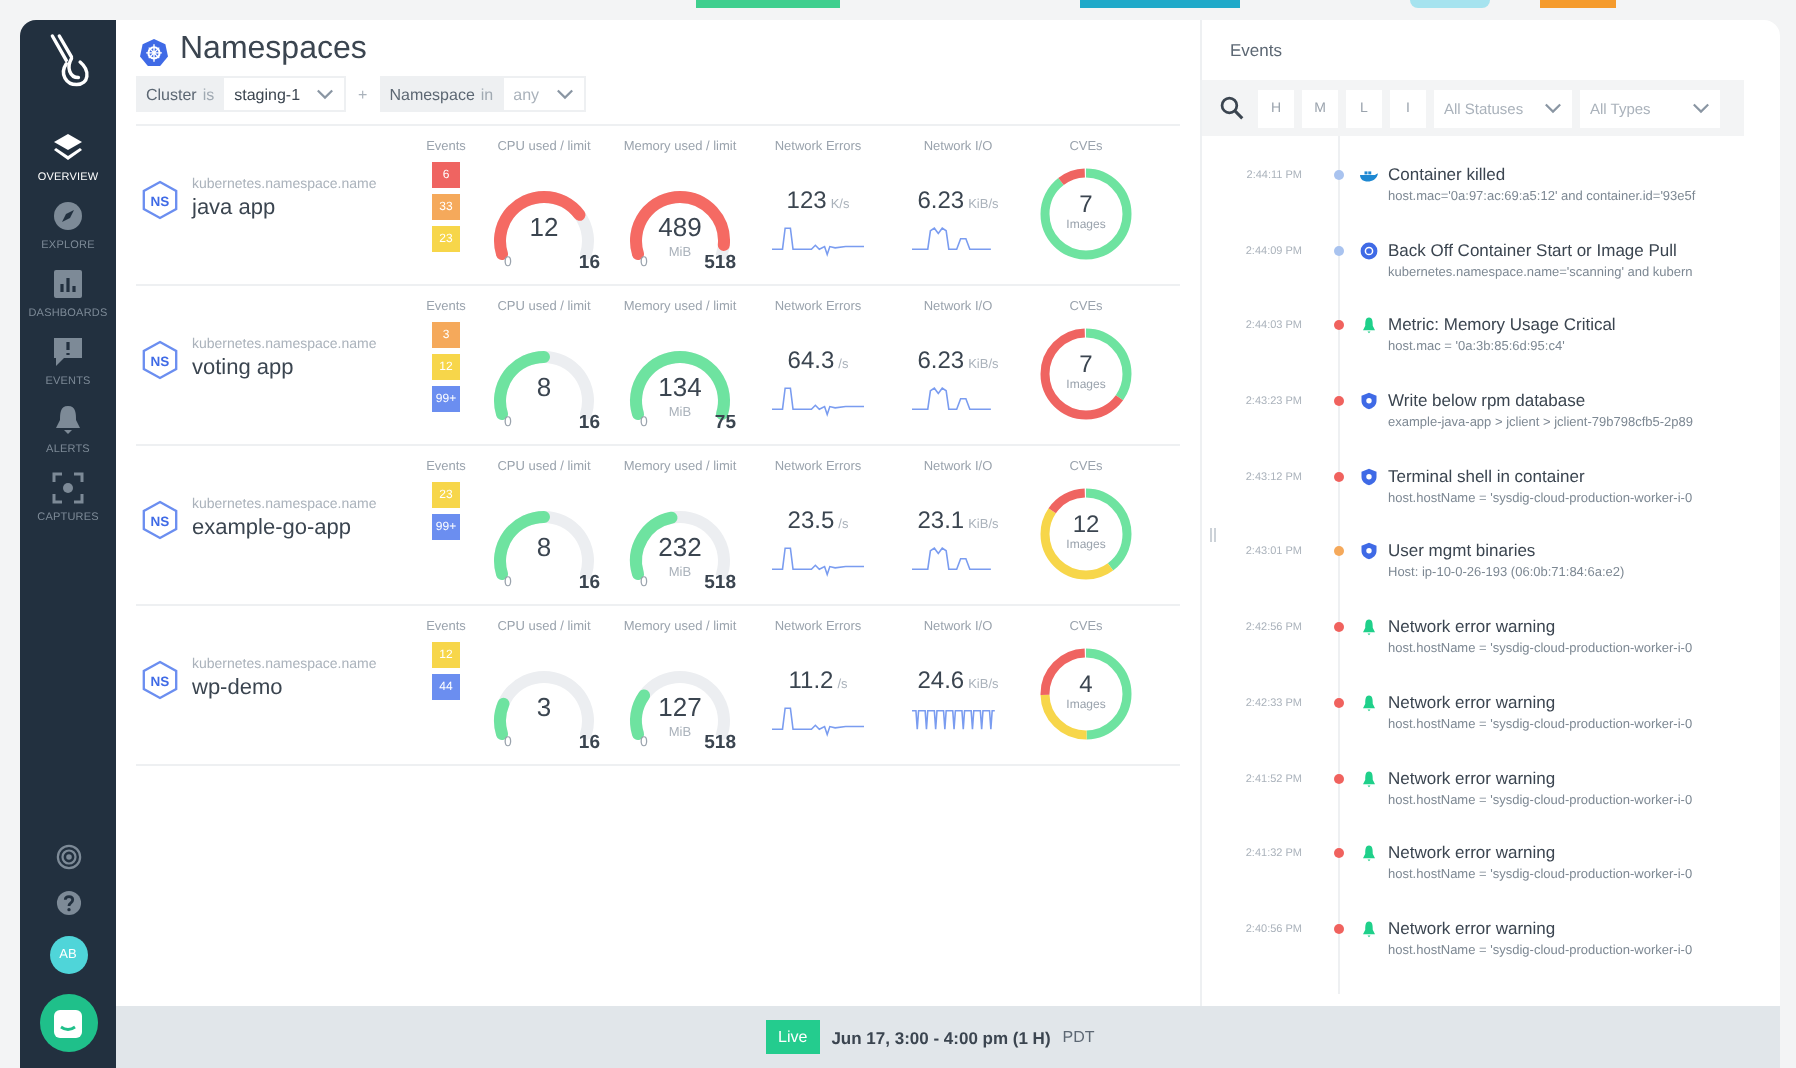  What do you see at coordinates (68, 857) in the screenshot?
I see `radar-icon` at bounding box center [68, 857].